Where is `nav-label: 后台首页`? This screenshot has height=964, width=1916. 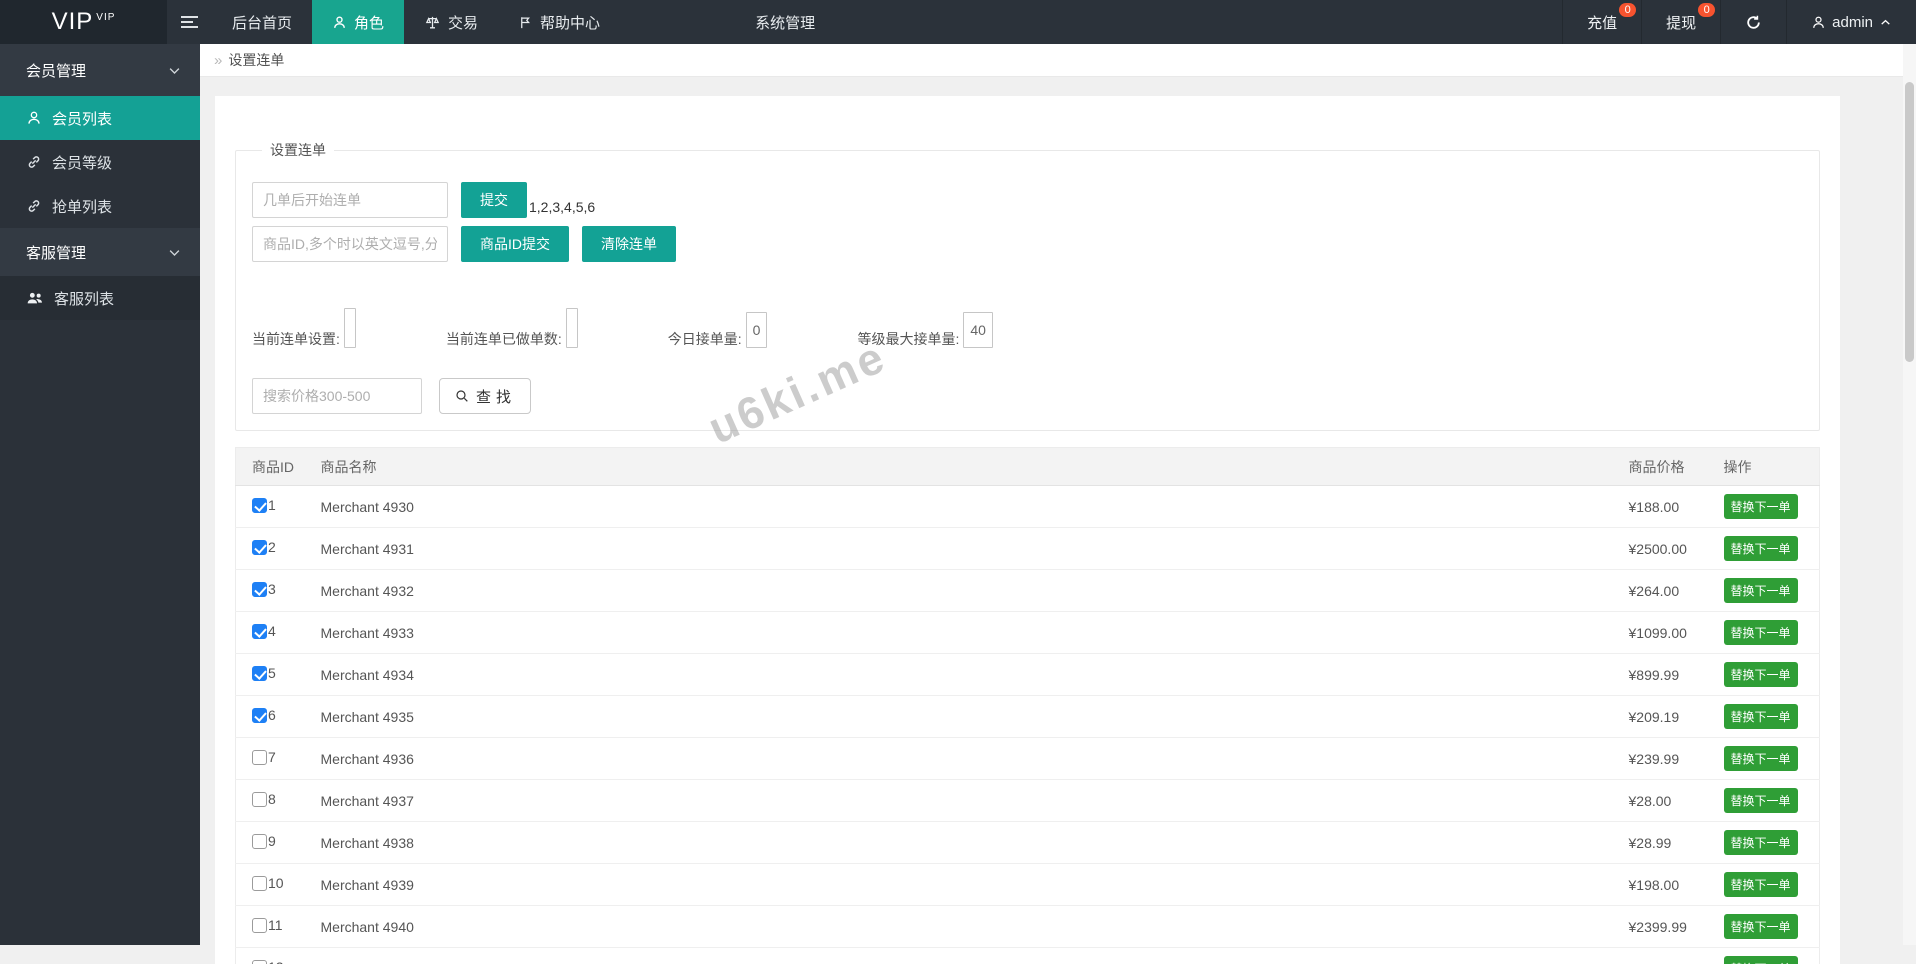
nav-label: 后台首页 is located at coordinates (262, 22).